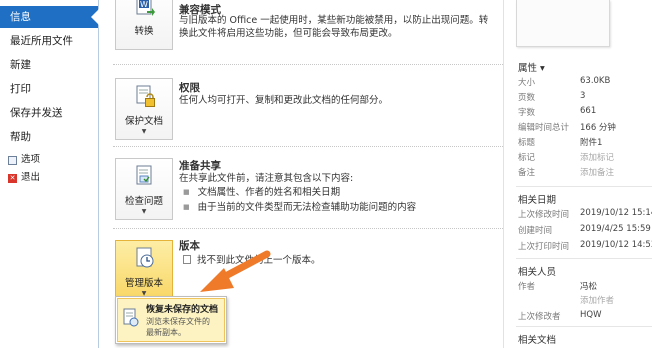 This screenshot has width=652, height=348. What do you see at coordinates (49, 41) in the screenshot?
I see `nav-recent-files: 最近所用文件` at bounding box center [49, 41].